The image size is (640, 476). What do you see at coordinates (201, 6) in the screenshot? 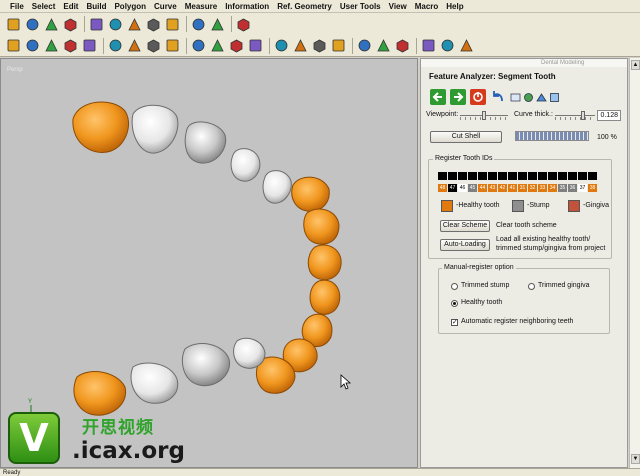
I see `menu-measure: Measure` at bounding box center [201, 6].